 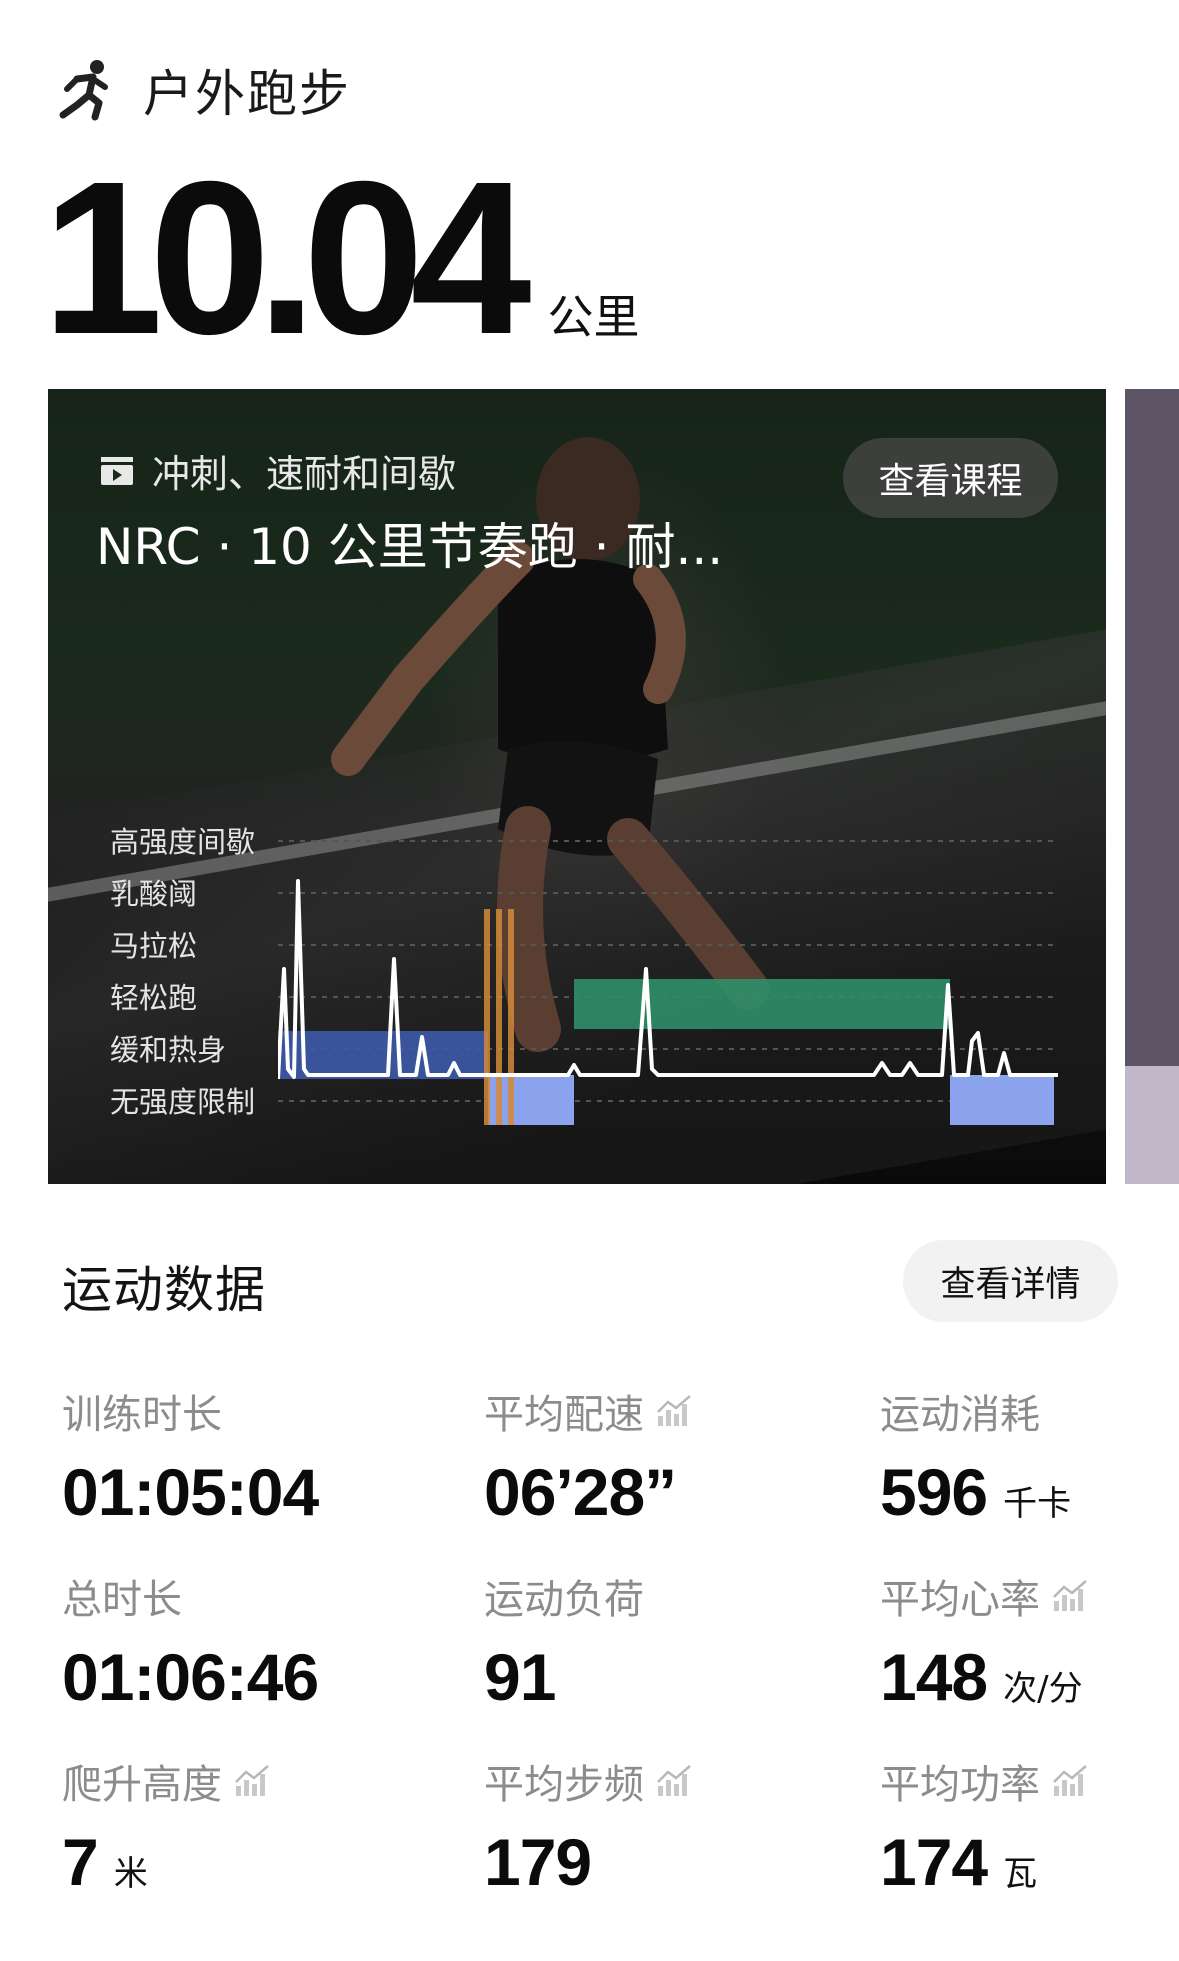 I want to click on metric-average-heart-rate: 平均心率 148 次/分, so click(x=985, y=1641).